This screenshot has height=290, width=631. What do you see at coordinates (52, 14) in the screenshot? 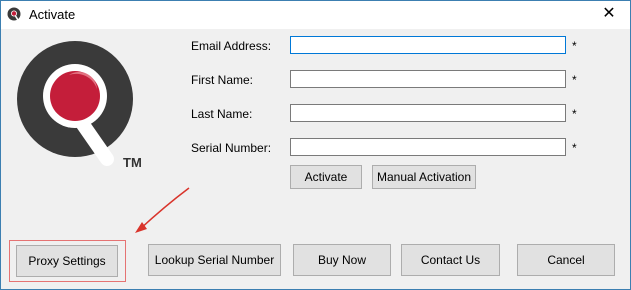
I see `window-title: Activate` at bounding box center [52, 14].